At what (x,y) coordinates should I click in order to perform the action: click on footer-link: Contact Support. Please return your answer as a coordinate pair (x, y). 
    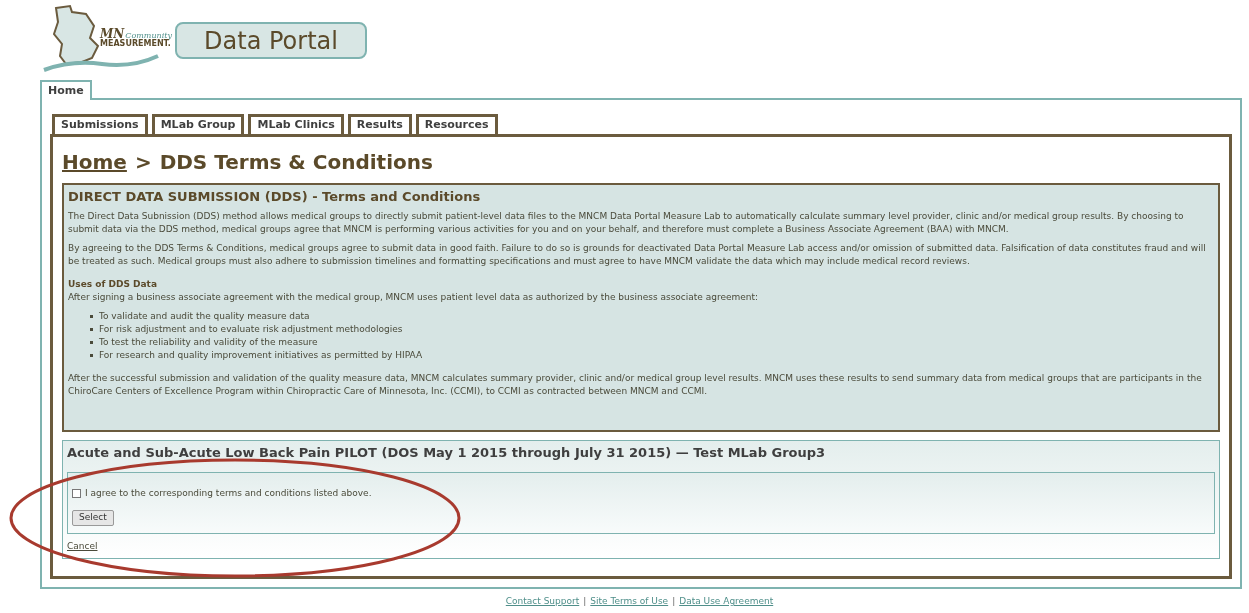
    Looking at the image, I should click on (542, 602).